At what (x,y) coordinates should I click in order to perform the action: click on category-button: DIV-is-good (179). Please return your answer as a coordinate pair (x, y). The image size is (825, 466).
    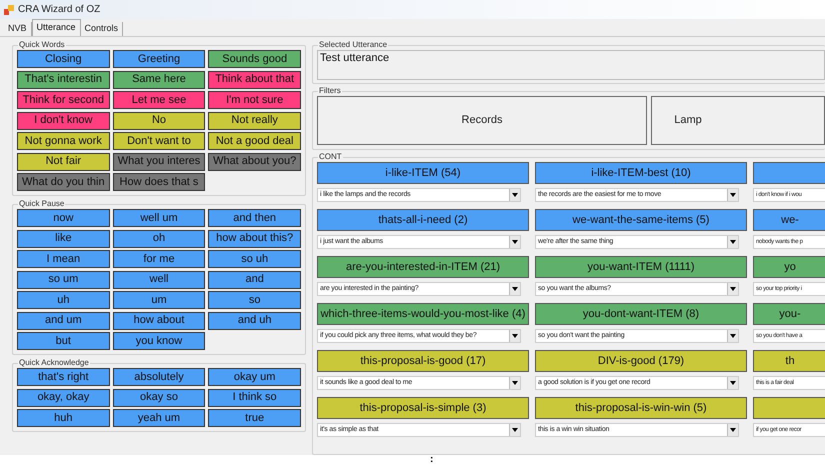
    Looking at the image, I should click on (641, 361).